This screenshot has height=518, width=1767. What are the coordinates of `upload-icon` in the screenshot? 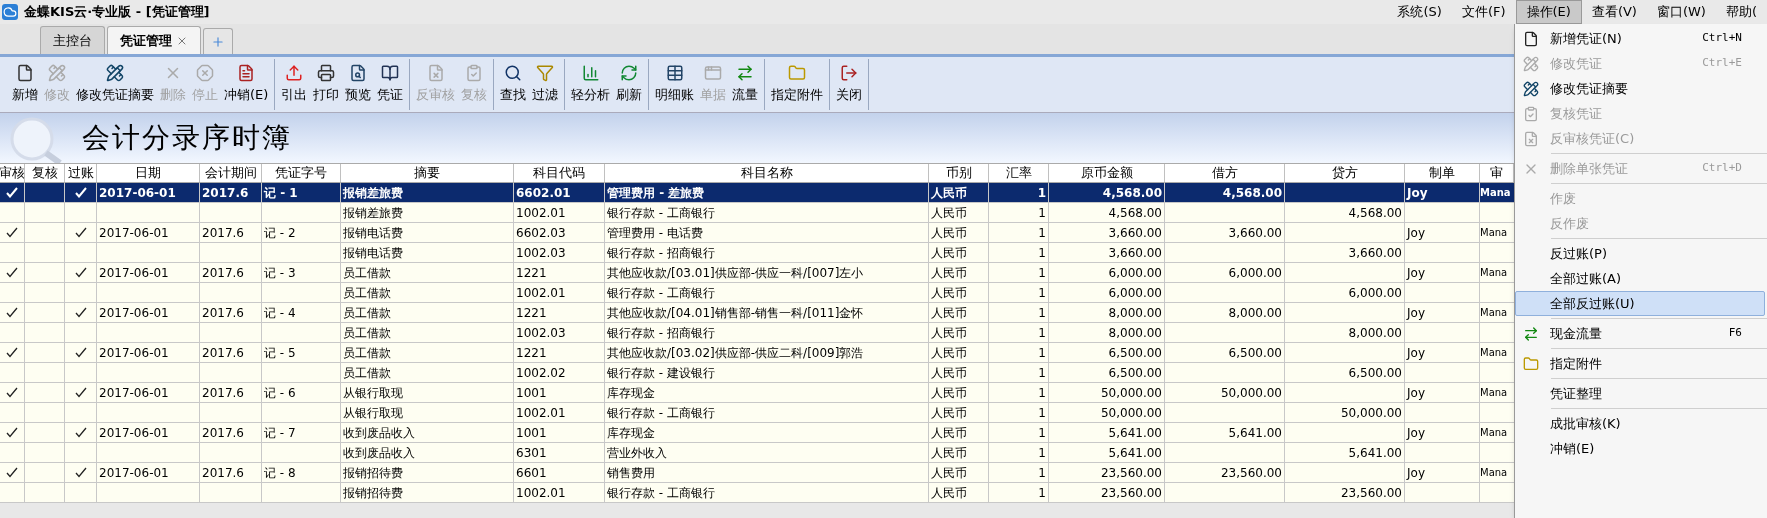 It's located at (294, 73).